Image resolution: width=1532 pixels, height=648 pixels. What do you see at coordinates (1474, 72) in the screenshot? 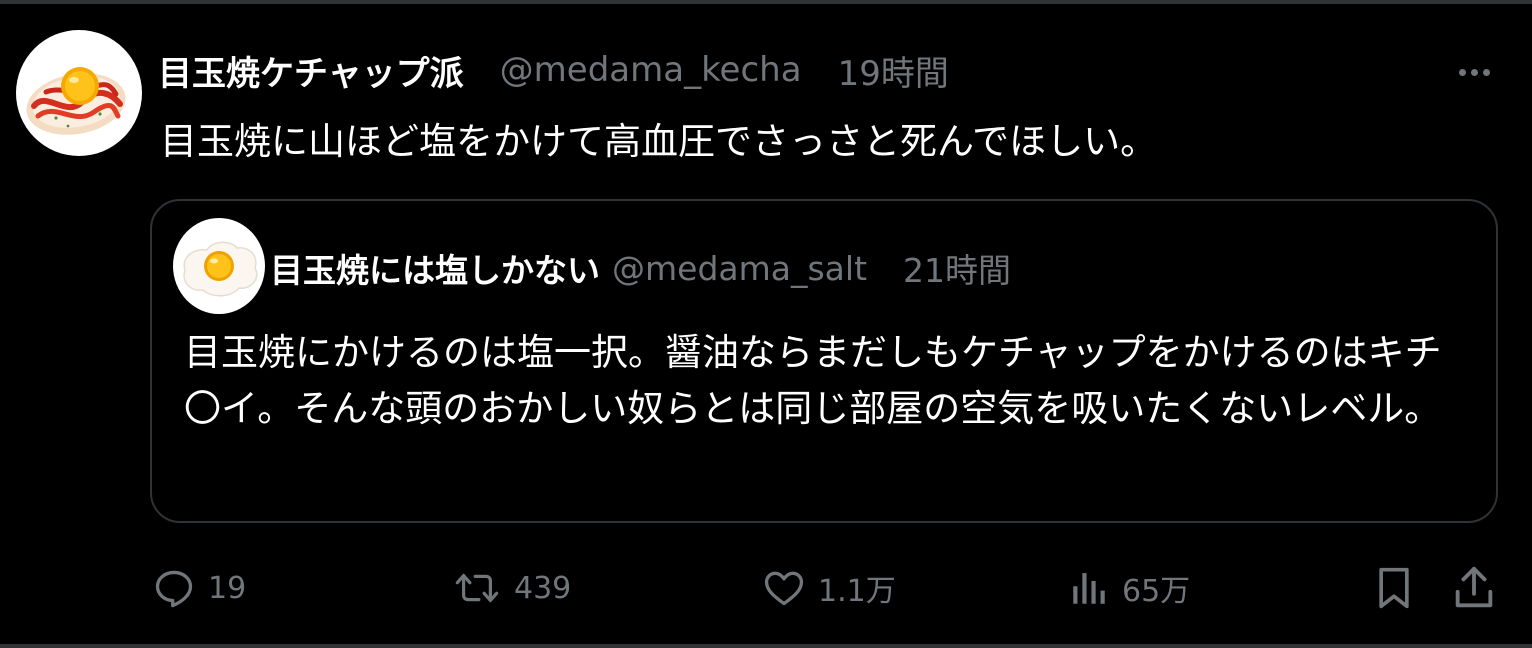
I see `more-icon` at bounding box center [1474, 72].